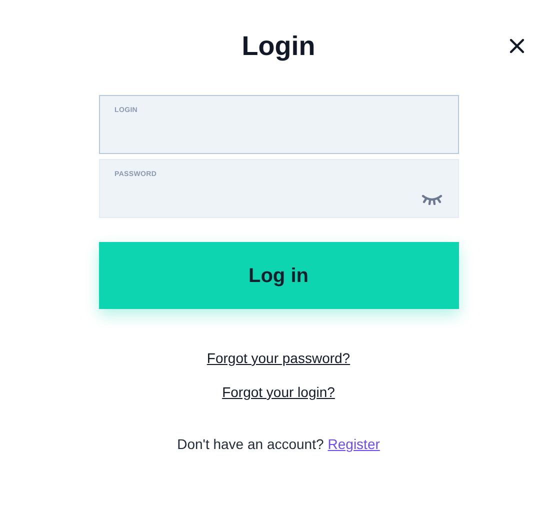  I want to click on register-link: Register, so click(354, 444).